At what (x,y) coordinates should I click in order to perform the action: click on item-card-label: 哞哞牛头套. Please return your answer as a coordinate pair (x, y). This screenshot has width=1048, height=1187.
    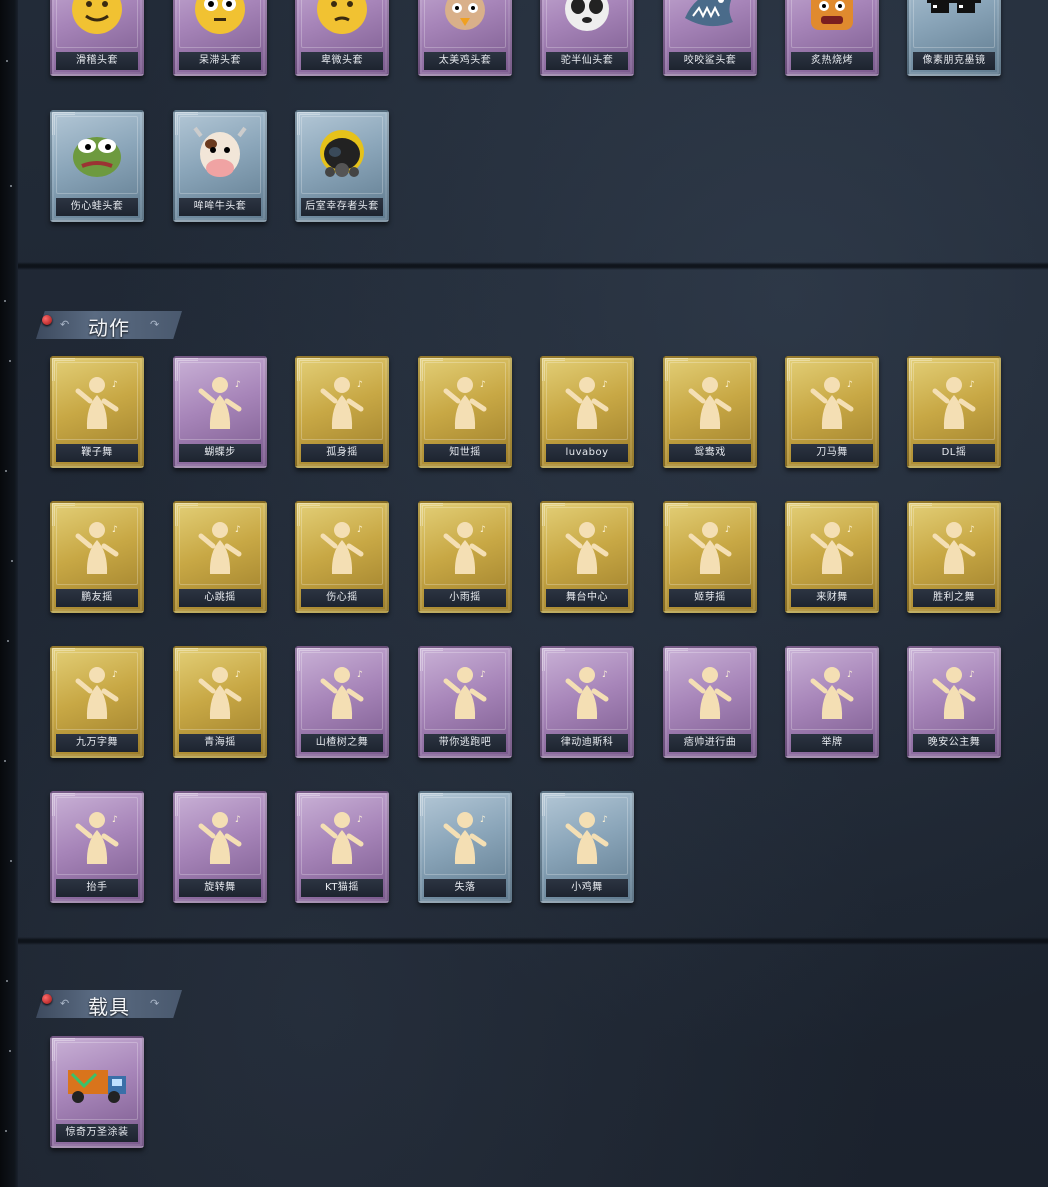
    Looking at the image, I should click on (220, 207).